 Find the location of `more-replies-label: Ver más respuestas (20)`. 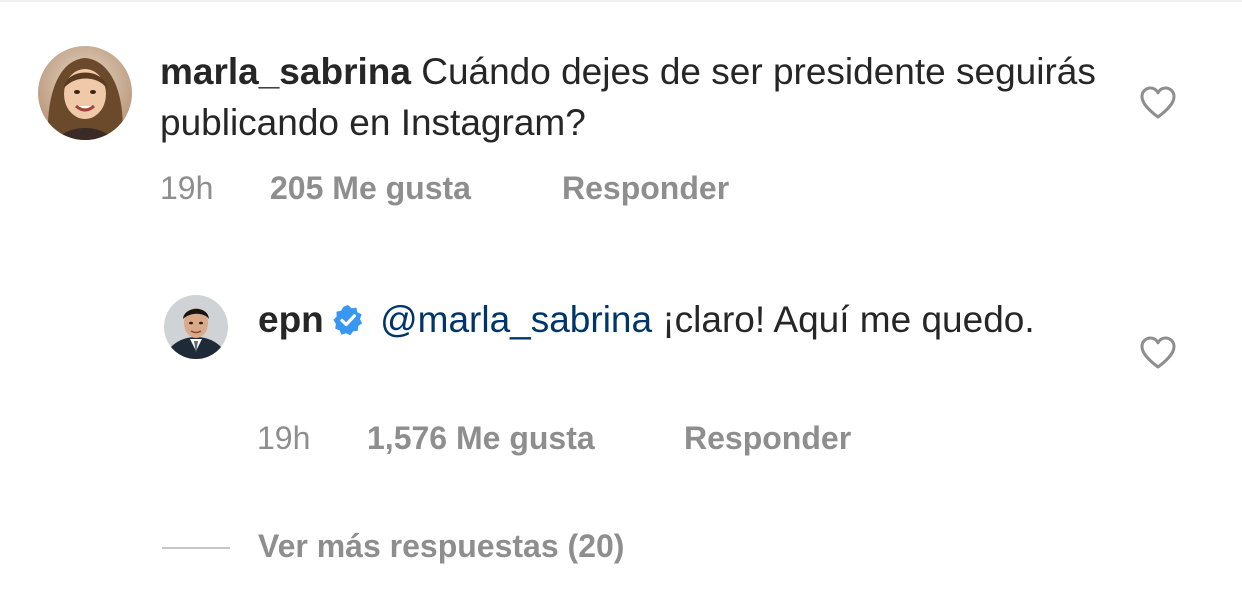

more-replies-label: Ver más respuestas (20) is located at coordinates (441, 546).